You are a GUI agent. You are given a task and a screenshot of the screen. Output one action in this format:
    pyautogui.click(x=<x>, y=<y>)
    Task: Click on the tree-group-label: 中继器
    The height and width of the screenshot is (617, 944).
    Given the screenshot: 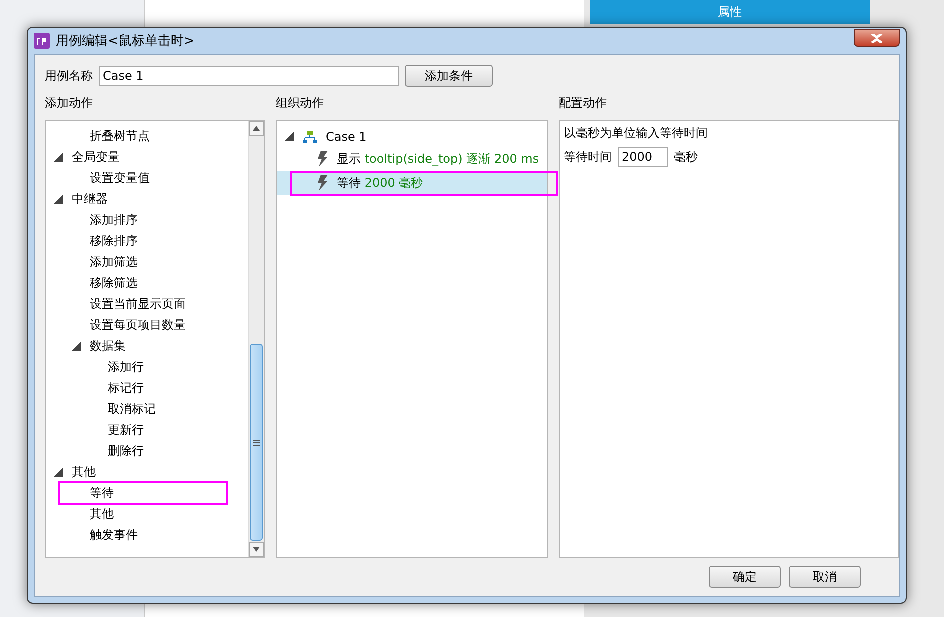 What is the action you would take?
    pyautogui.click(x=90, y=199)
    